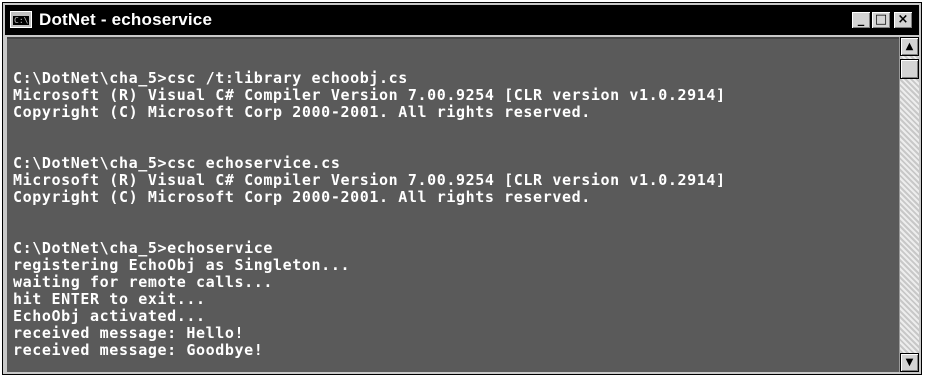 This screenshot has width=926, height=377. I want to click on console-app-icon-label: C:\, so click(21, 20).